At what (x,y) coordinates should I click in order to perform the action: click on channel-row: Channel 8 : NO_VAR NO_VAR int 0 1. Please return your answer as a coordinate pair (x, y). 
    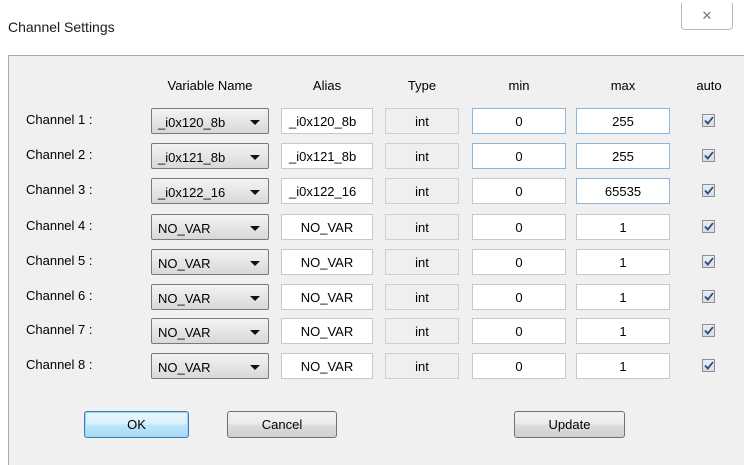
    Looking at the image, I should click on (372, 366).